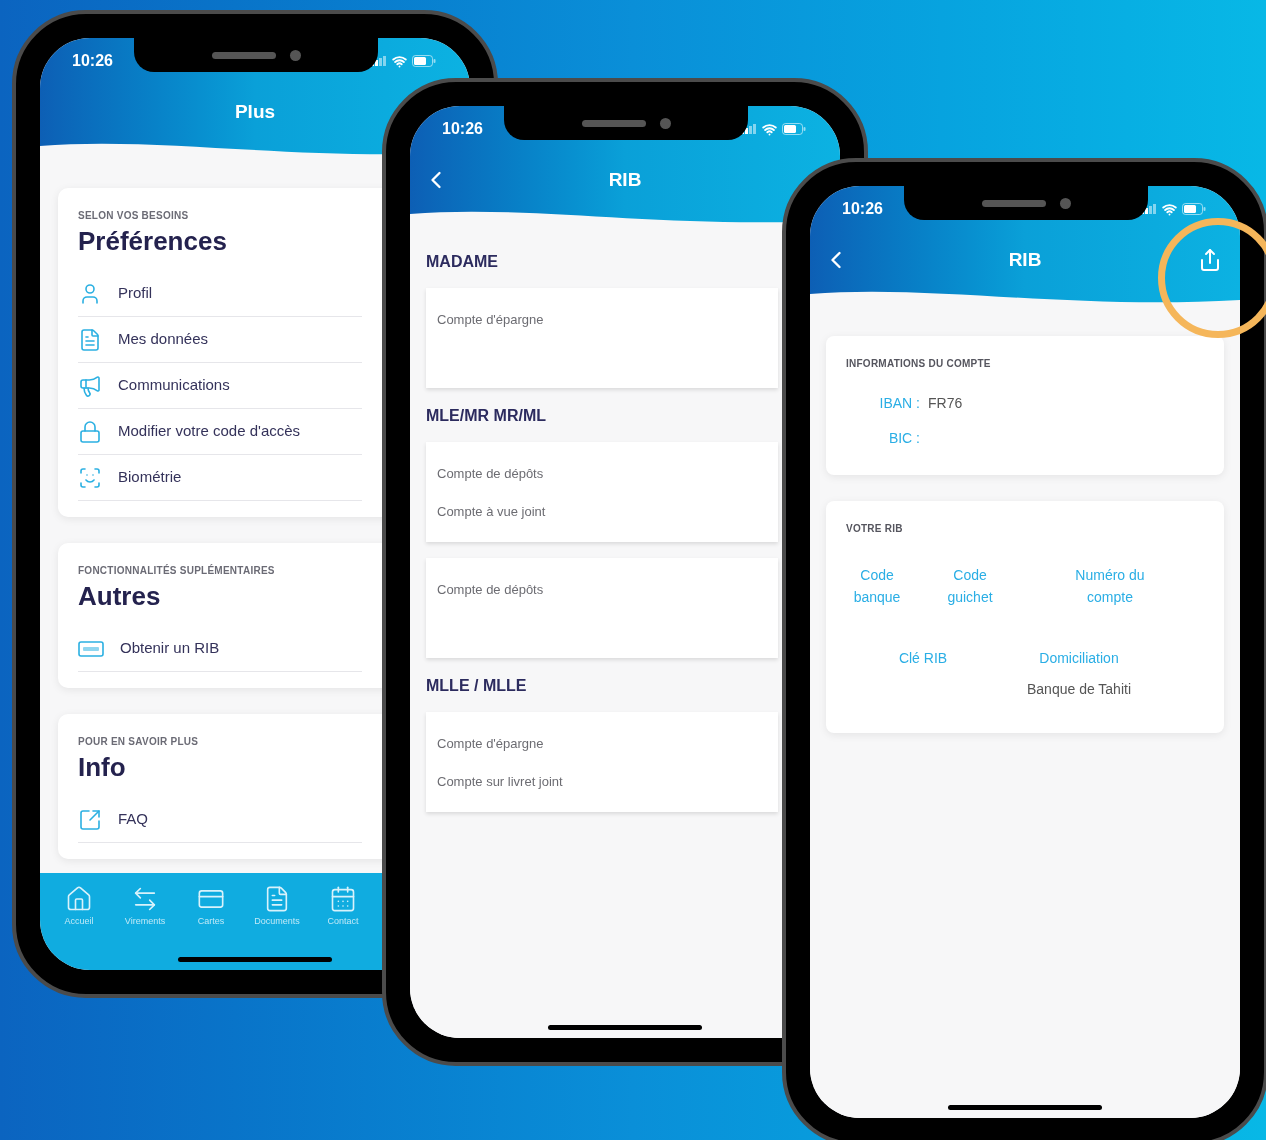 The width and height of the screenshot is (1266, 1140). What do you see at coordinates (602, 762) in the screenshot?
I see `account-card: Compte d'épargne Compte sur livret joint` at bounding box center [602, 762].